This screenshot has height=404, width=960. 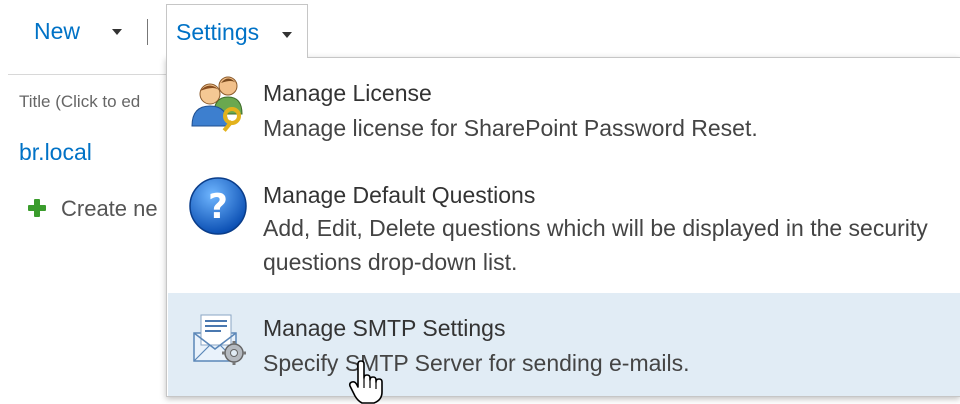 I want to click on question-mark-icon: ?, so click(x=218, y=206).